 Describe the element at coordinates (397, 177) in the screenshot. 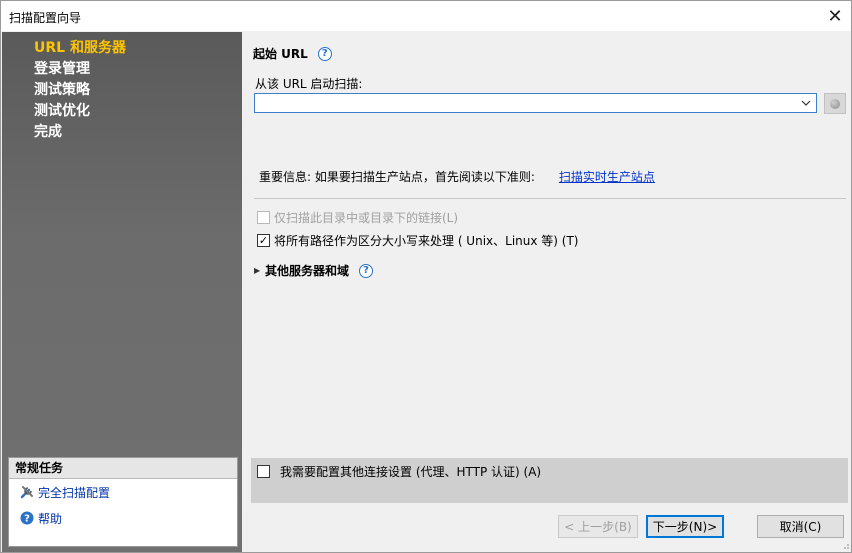

I see `important-info-text: 重要信息: 如果要扫描生产站点，首先阅读以下准则:` at that location.